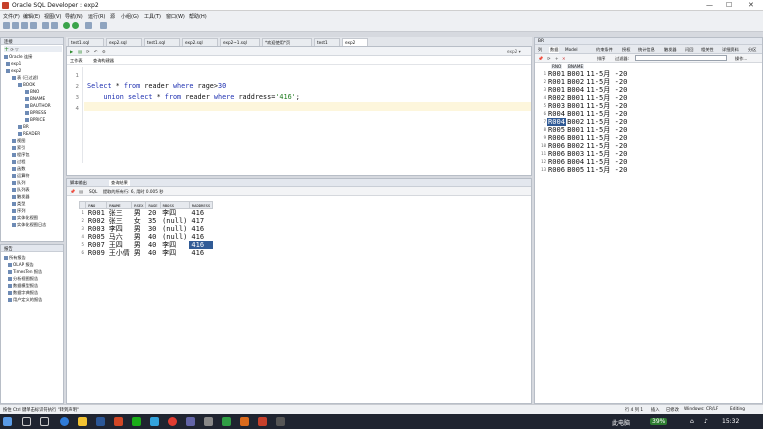 This screenshot has width=763, height=429. Describe the element at coordinates (93, 191) in the screenshot. I see `sql-label: SQL` at that location.